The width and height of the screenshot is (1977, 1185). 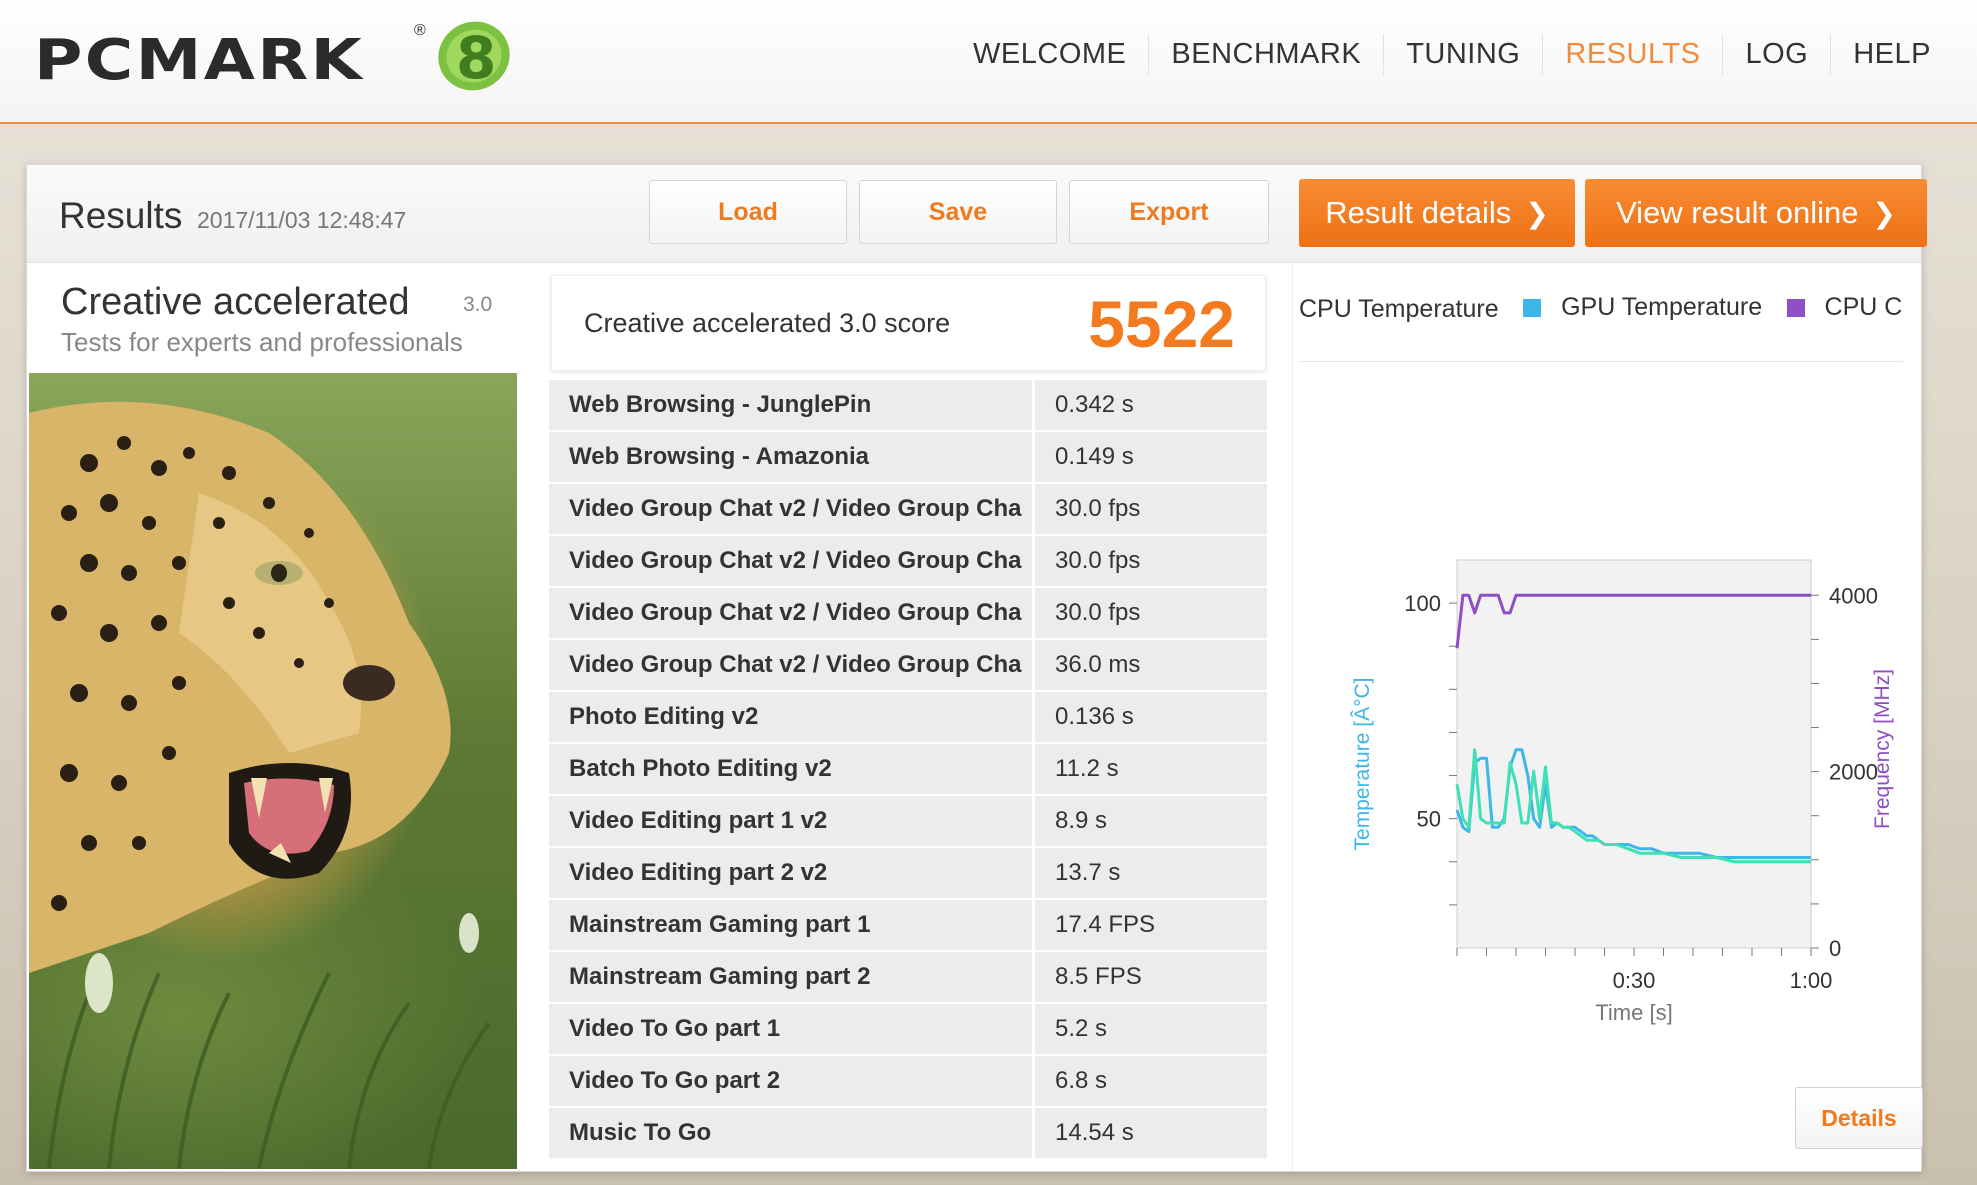 What do you see at coordinates (1859, 1118) in the screenshot?
I see `details-button: Details` at bounding box center [1859, 1118].